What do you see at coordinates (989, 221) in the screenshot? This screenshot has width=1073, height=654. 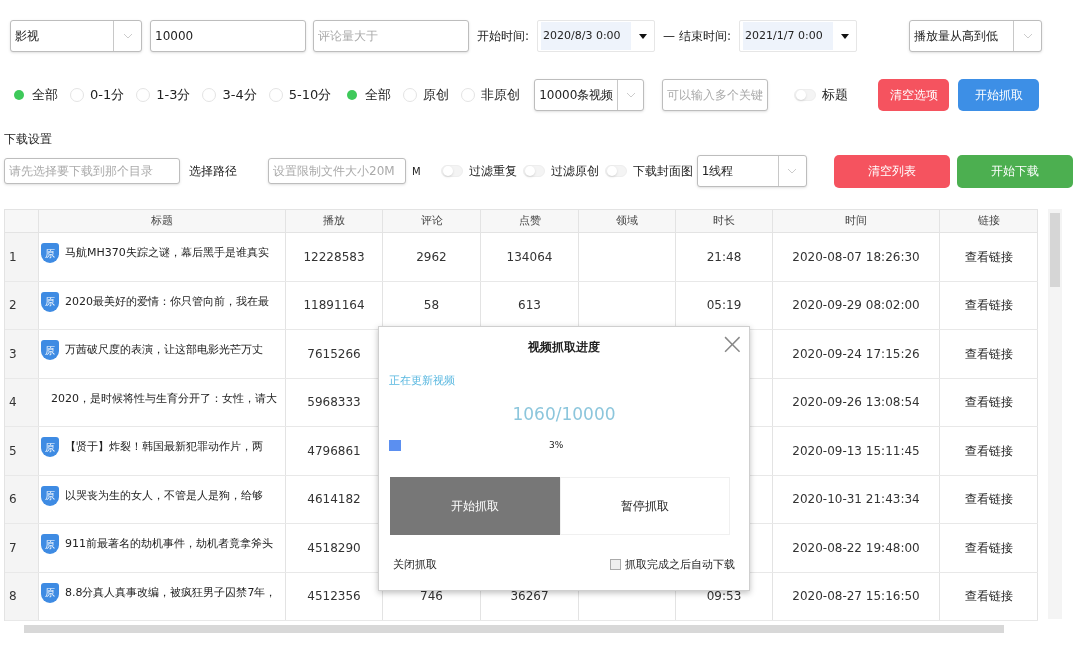 I see `column-header: 链接` at bounding box center [989, 221].